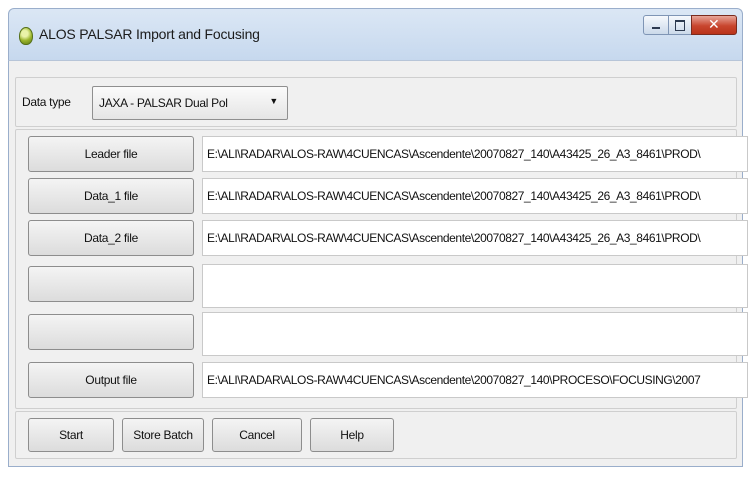 The width and height of the screenshot is (749, 485). What do you see at coordinates (163, 435) in the screenshot?
I see `store-batch-button: Store Batch` at bounding box center [163, 435].